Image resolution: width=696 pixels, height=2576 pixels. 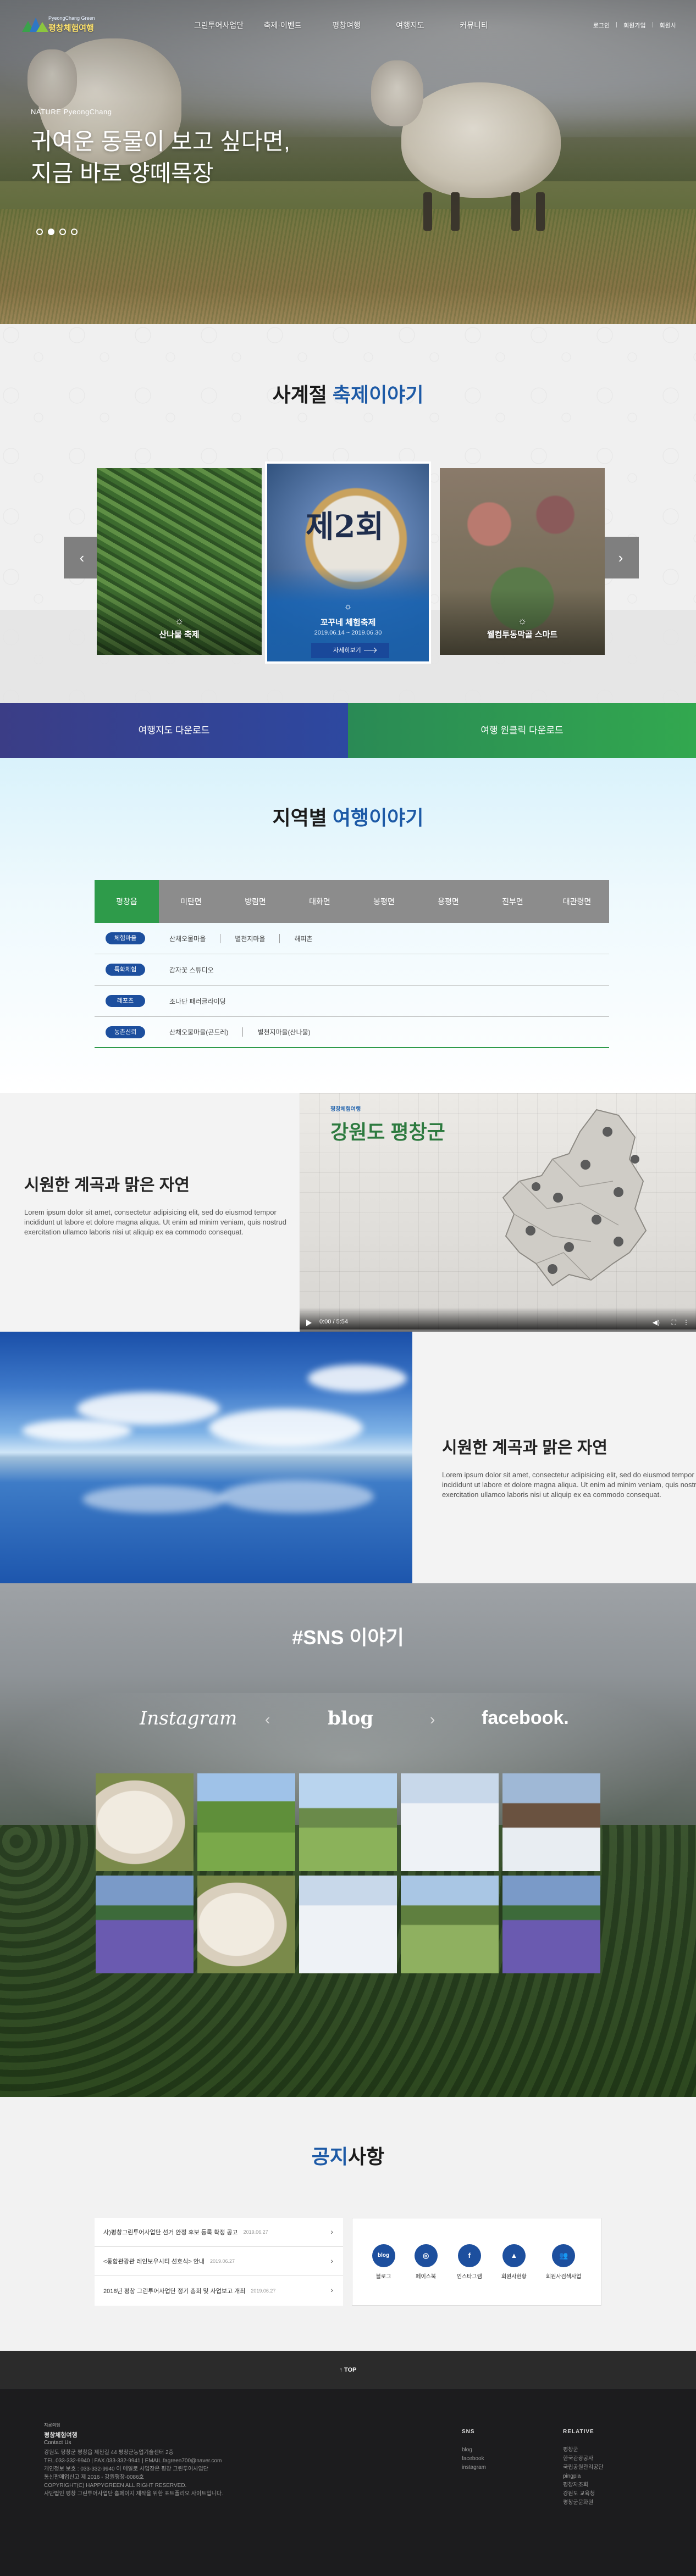 What do you see at coordinates (290, 1032) in the screenshot?
I see `region-item-link: 별천지마을(산나물)` at bounding box center [290, 1032].